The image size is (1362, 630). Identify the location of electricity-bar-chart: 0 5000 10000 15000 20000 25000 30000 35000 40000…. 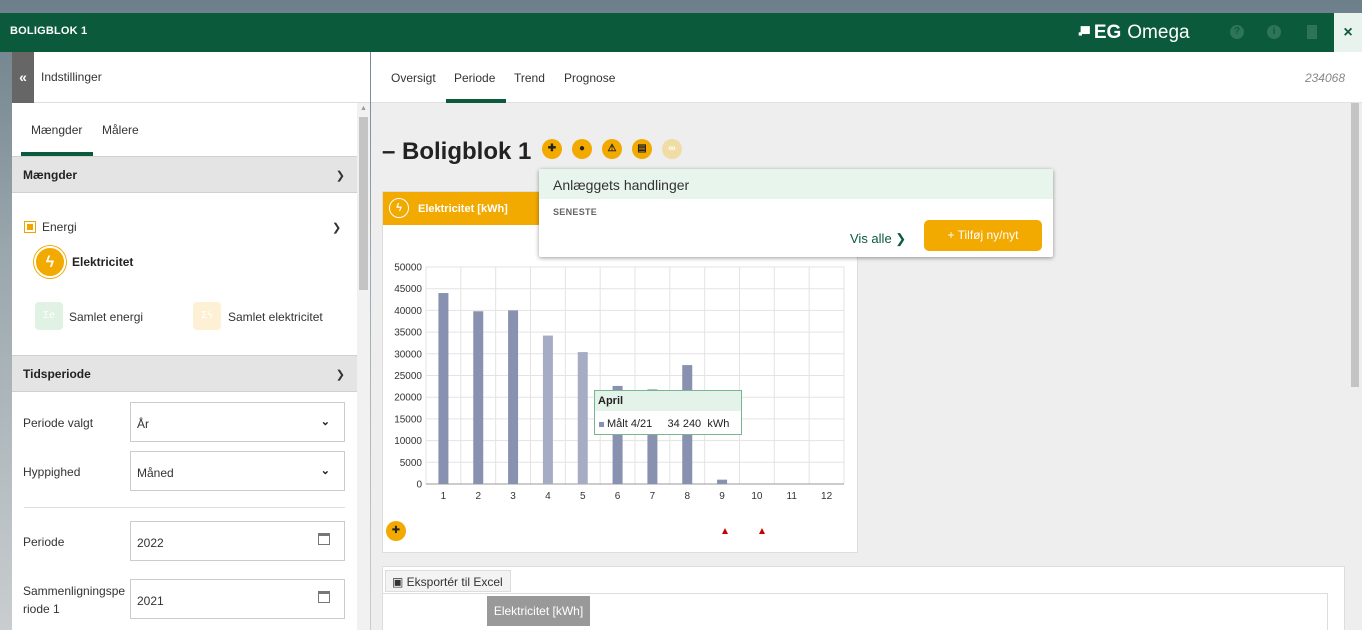
(619, 382).